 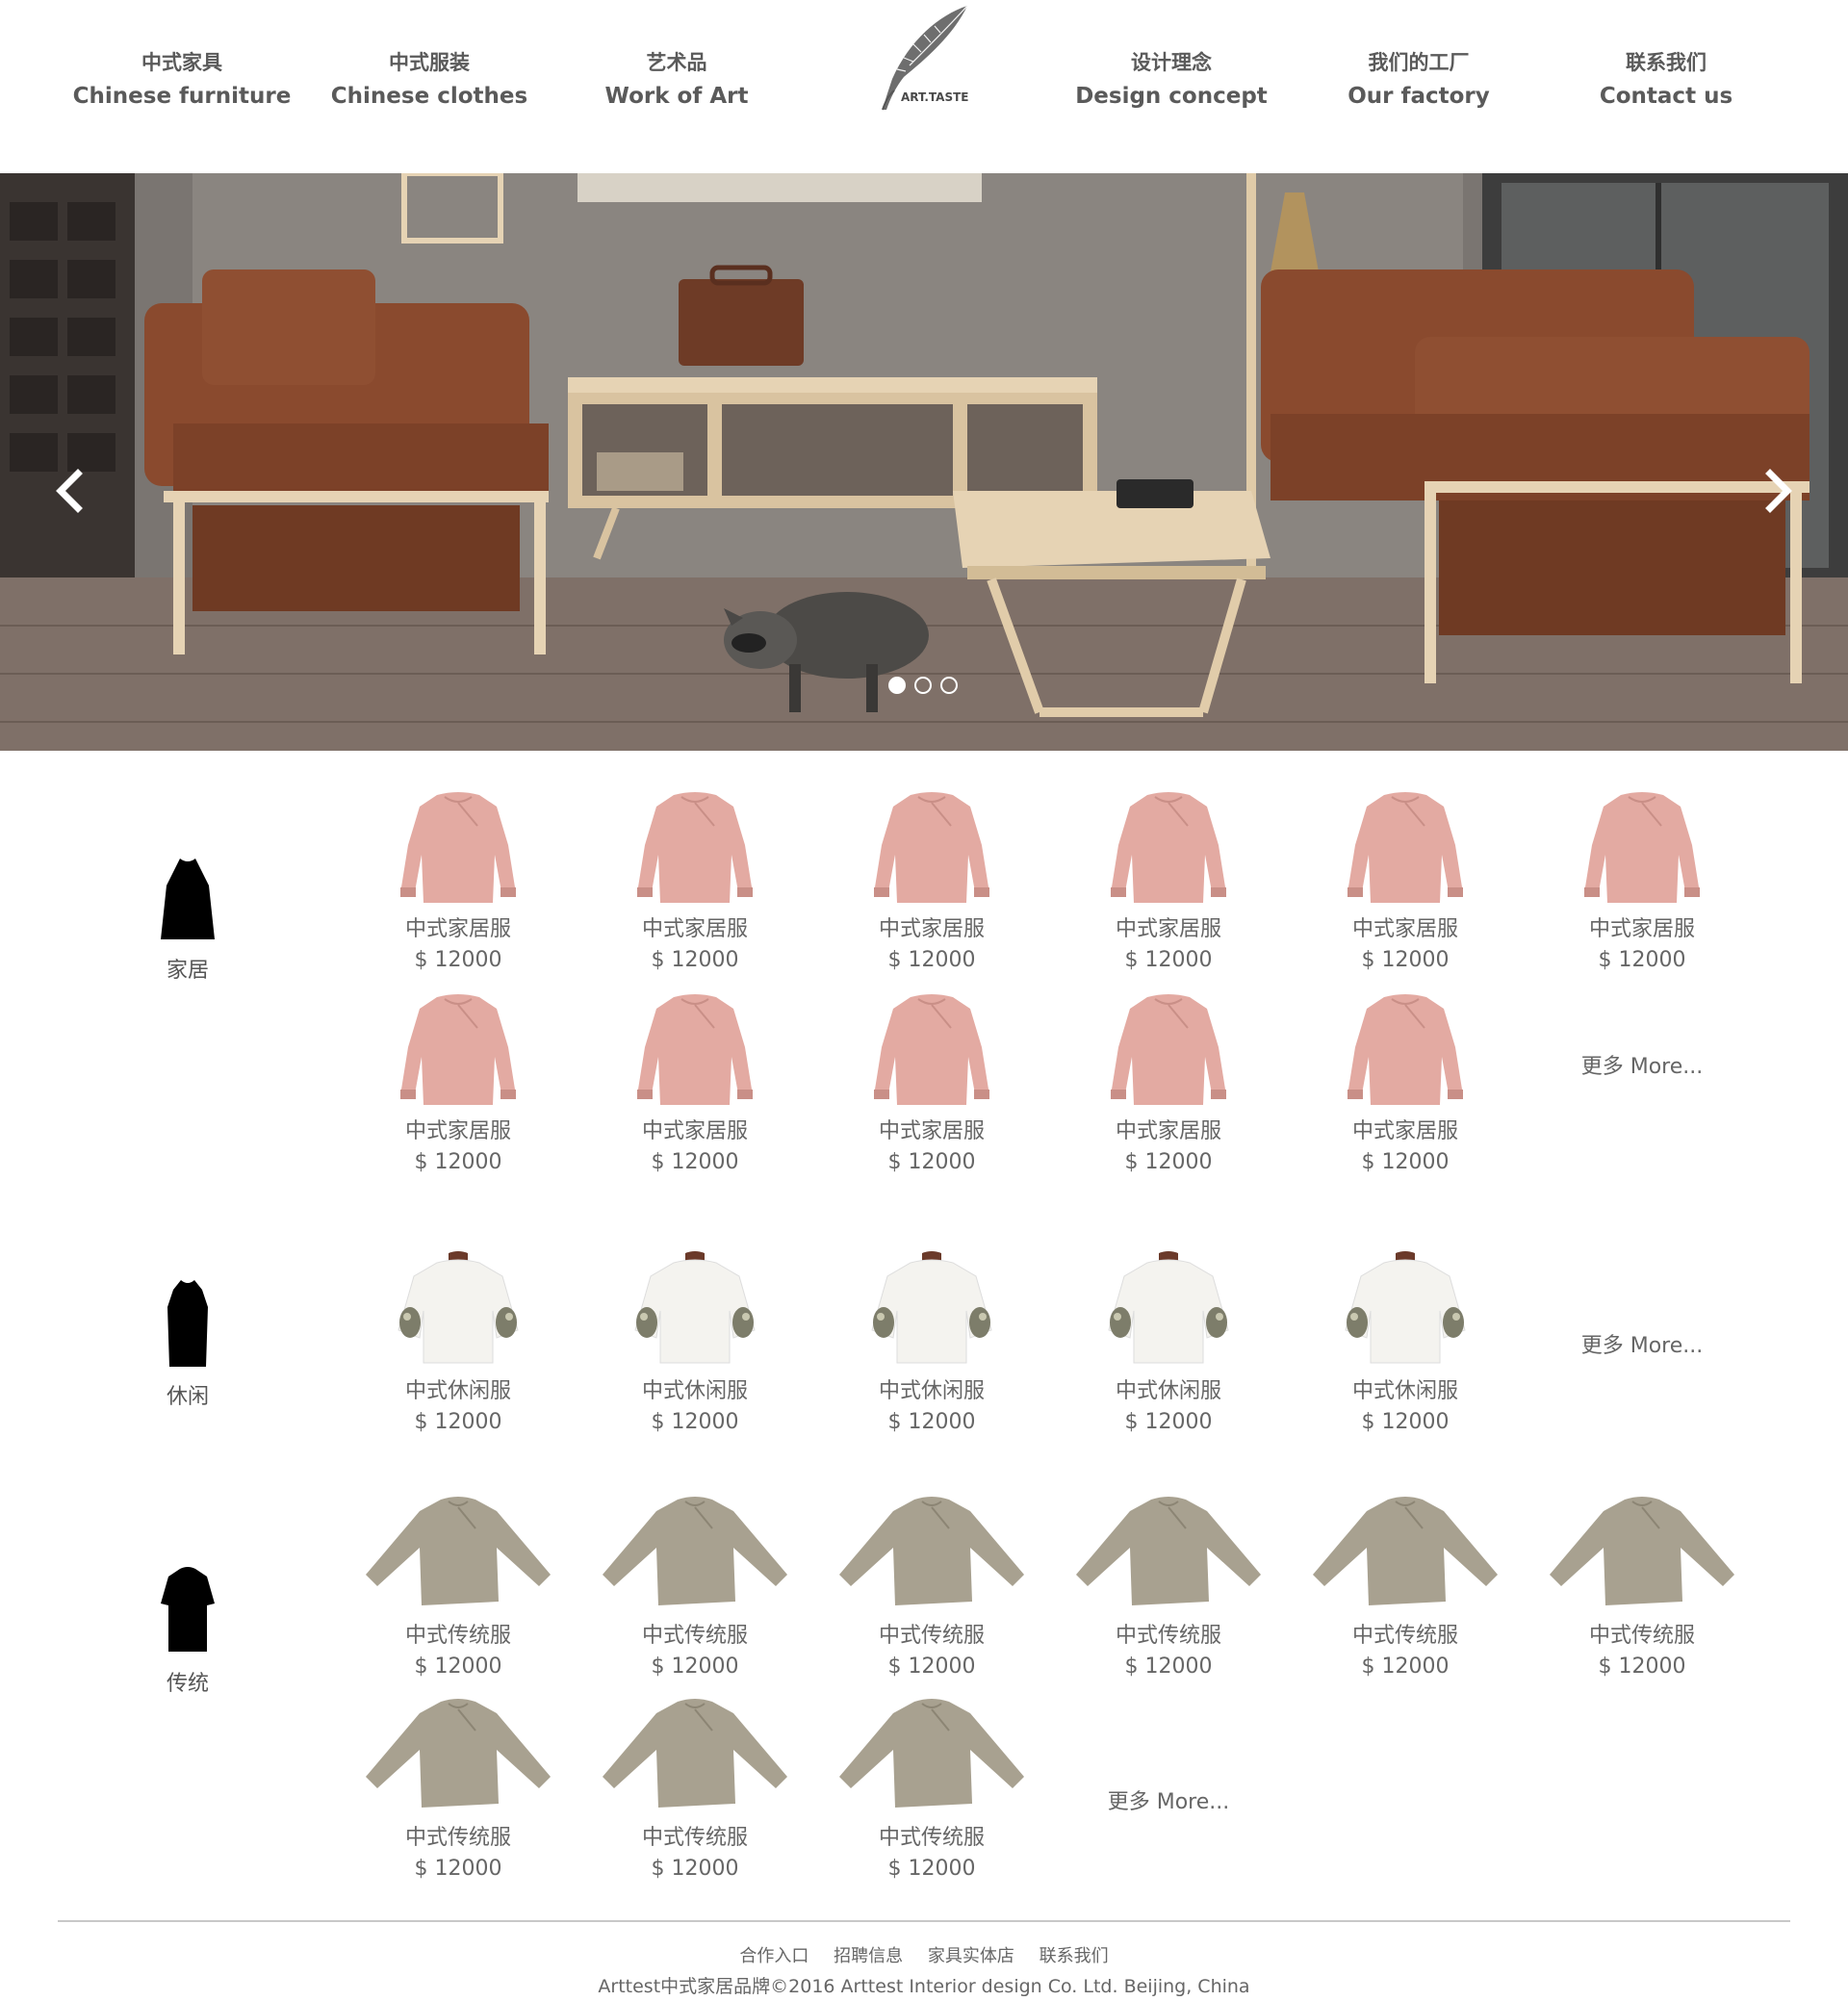 What do you see at coordinates (182, 80) in the screenshot?
I see `nav-chinese-furniture: 中式家具 Chinese furniture` at bounding box center [182, 80].